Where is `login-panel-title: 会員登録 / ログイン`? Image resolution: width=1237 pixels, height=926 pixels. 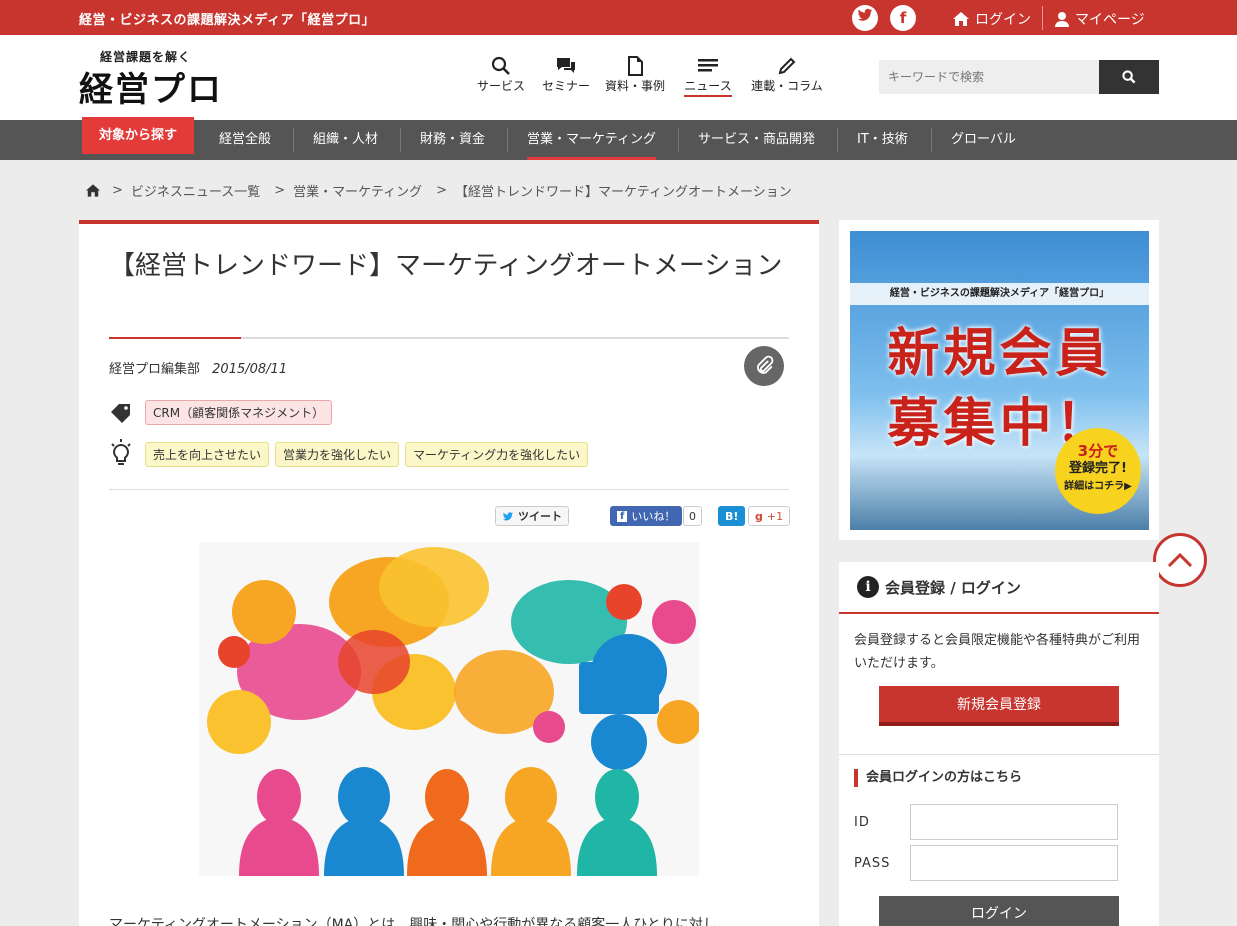
login-panel-title: 会員登録 / ログイン is located at coordinates (953, 587).